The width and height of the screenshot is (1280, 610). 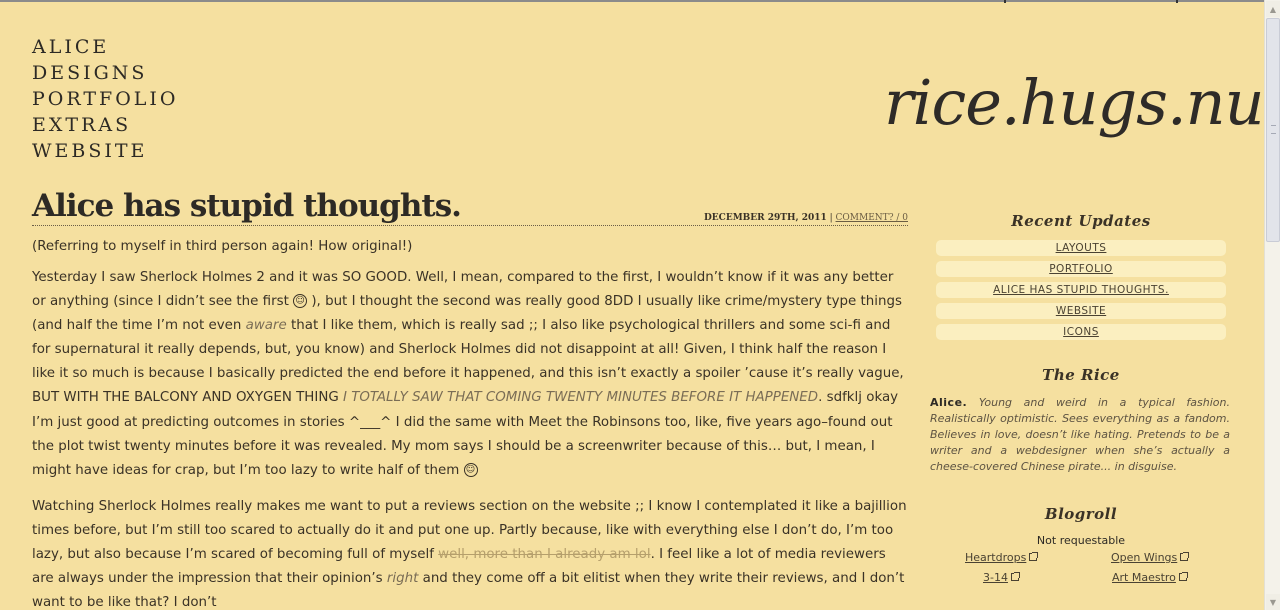 I want to click on recent-updates-heading: Recent Updates, so click(x=1081, y=221).